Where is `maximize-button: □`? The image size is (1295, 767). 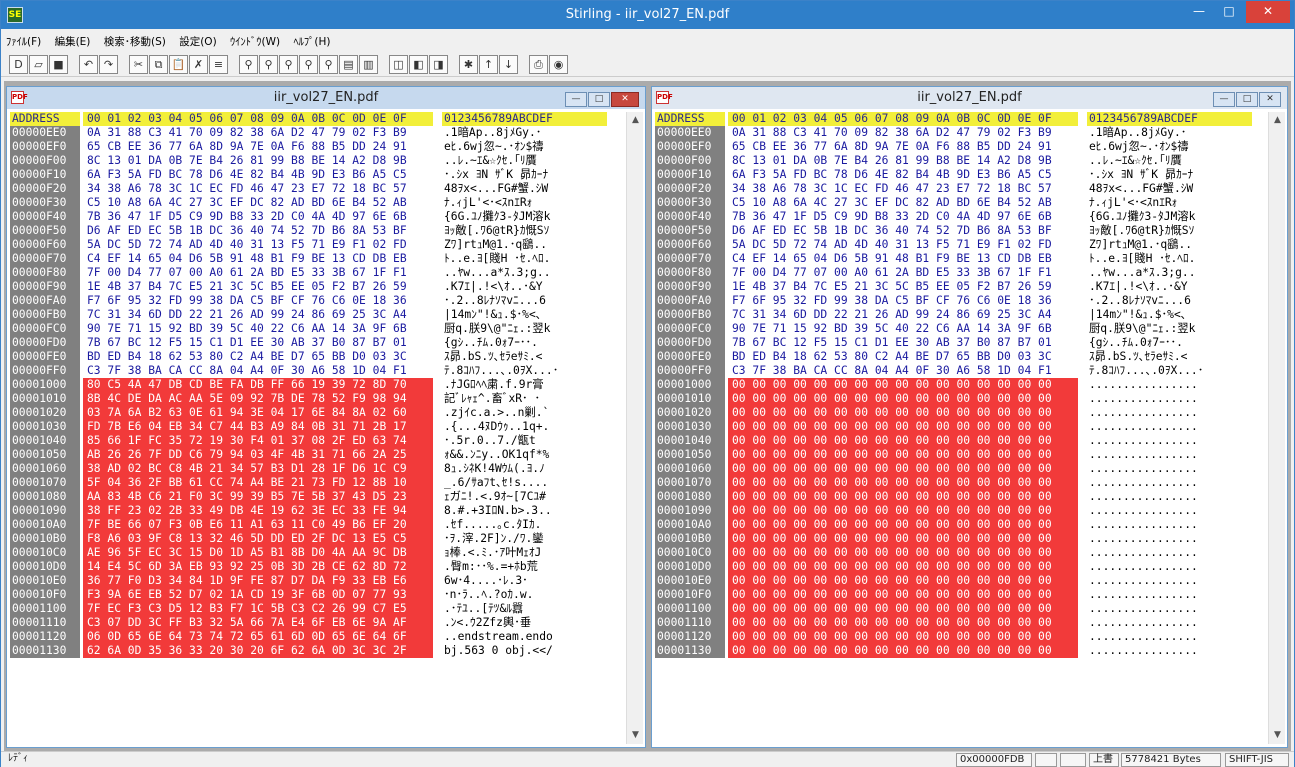
maximize-button: □ is located at coordinates (1229, 12).